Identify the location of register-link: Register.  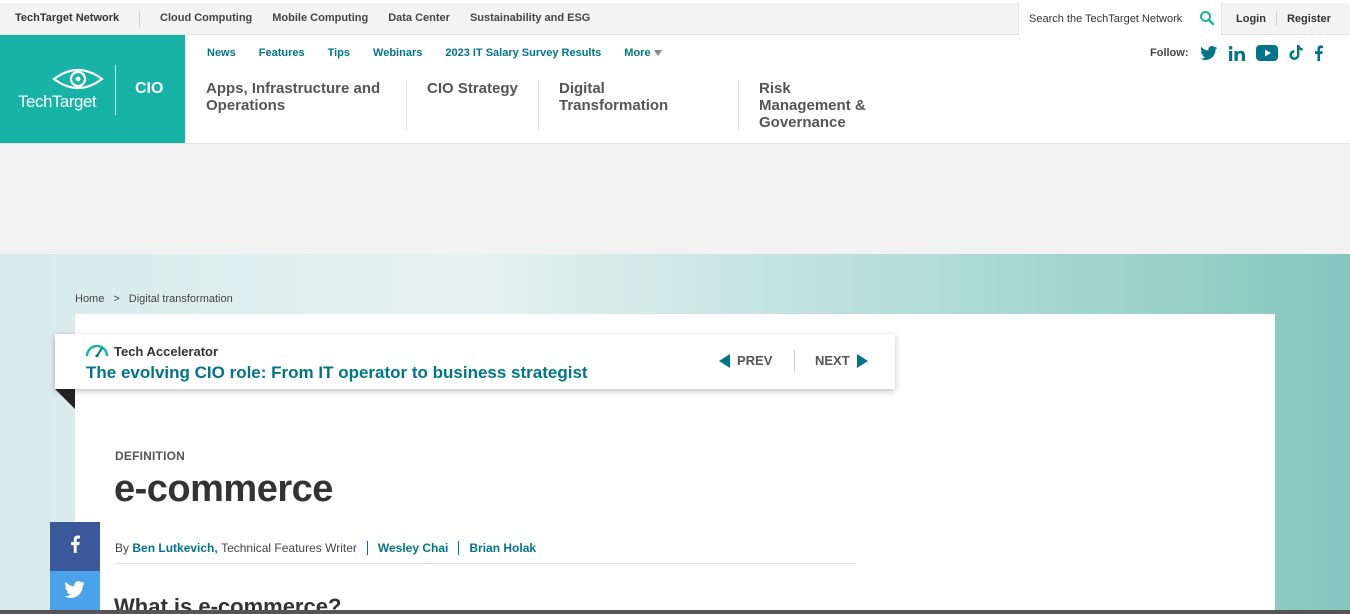
(1309, 19).